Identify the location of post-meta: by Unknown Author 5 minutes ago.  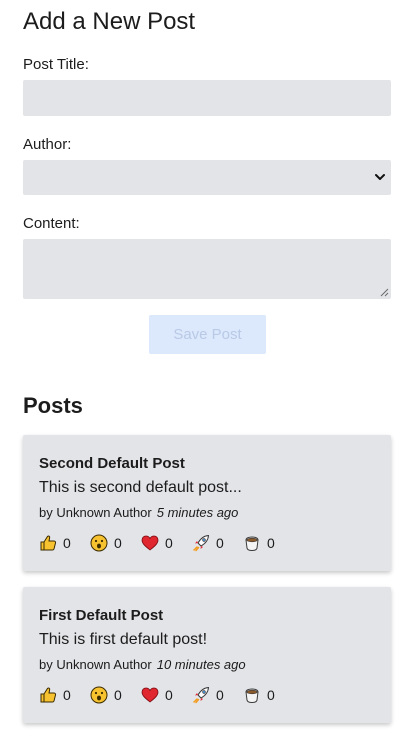
(138, 512).